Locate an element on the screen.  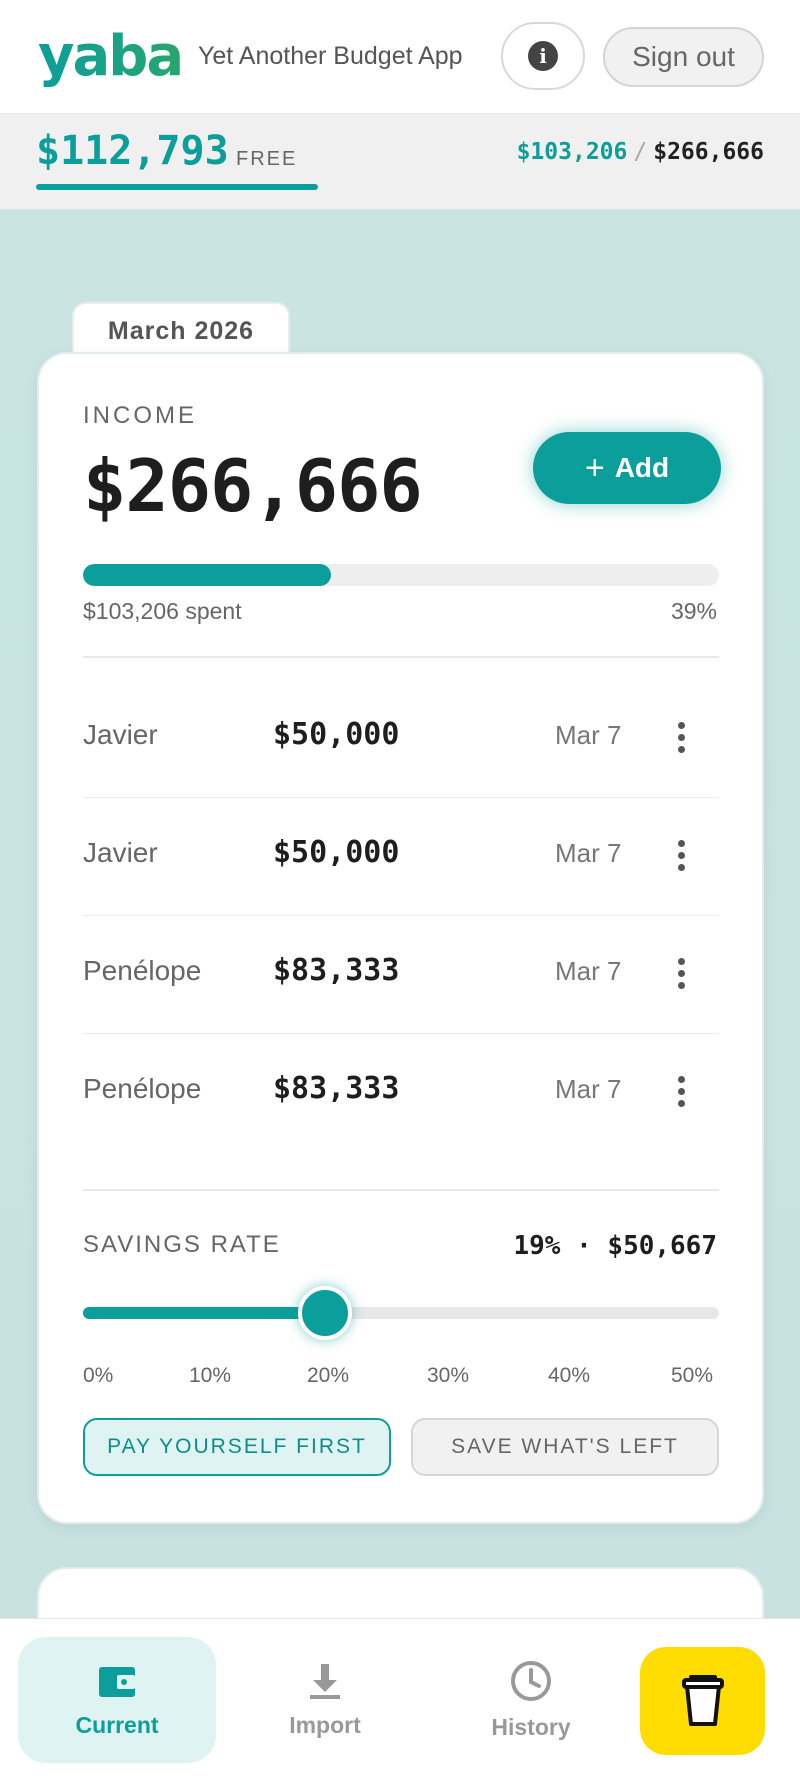
info-button: i is located at coordinates (543, 56).